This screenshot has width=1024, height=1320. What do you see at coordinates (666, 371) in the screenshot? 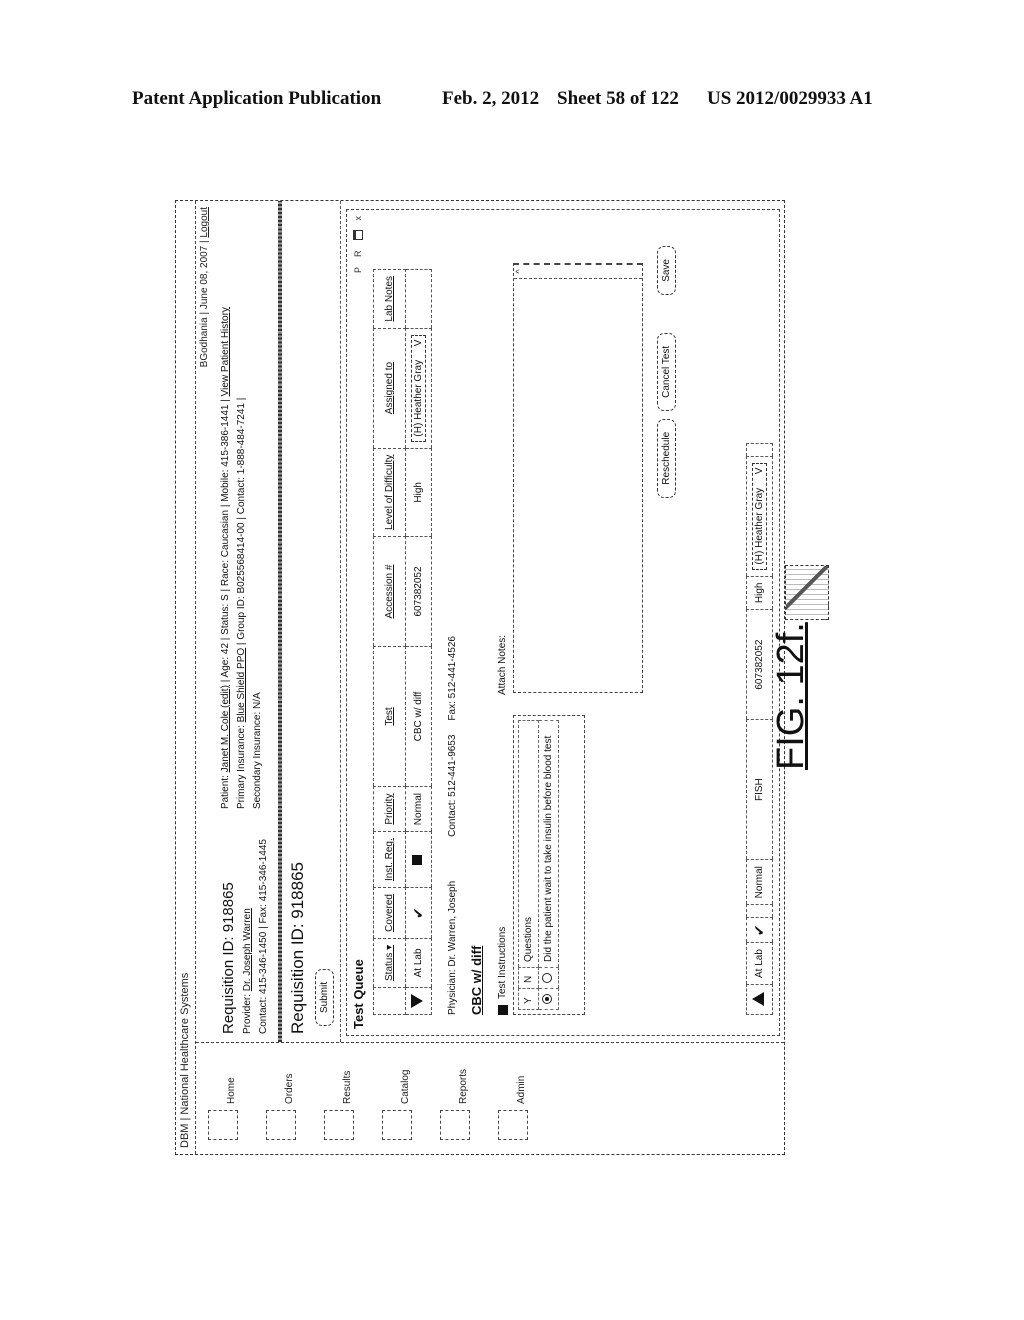
I see `cancel-test-button: Cancel Test` at bounding box center [666, 371].